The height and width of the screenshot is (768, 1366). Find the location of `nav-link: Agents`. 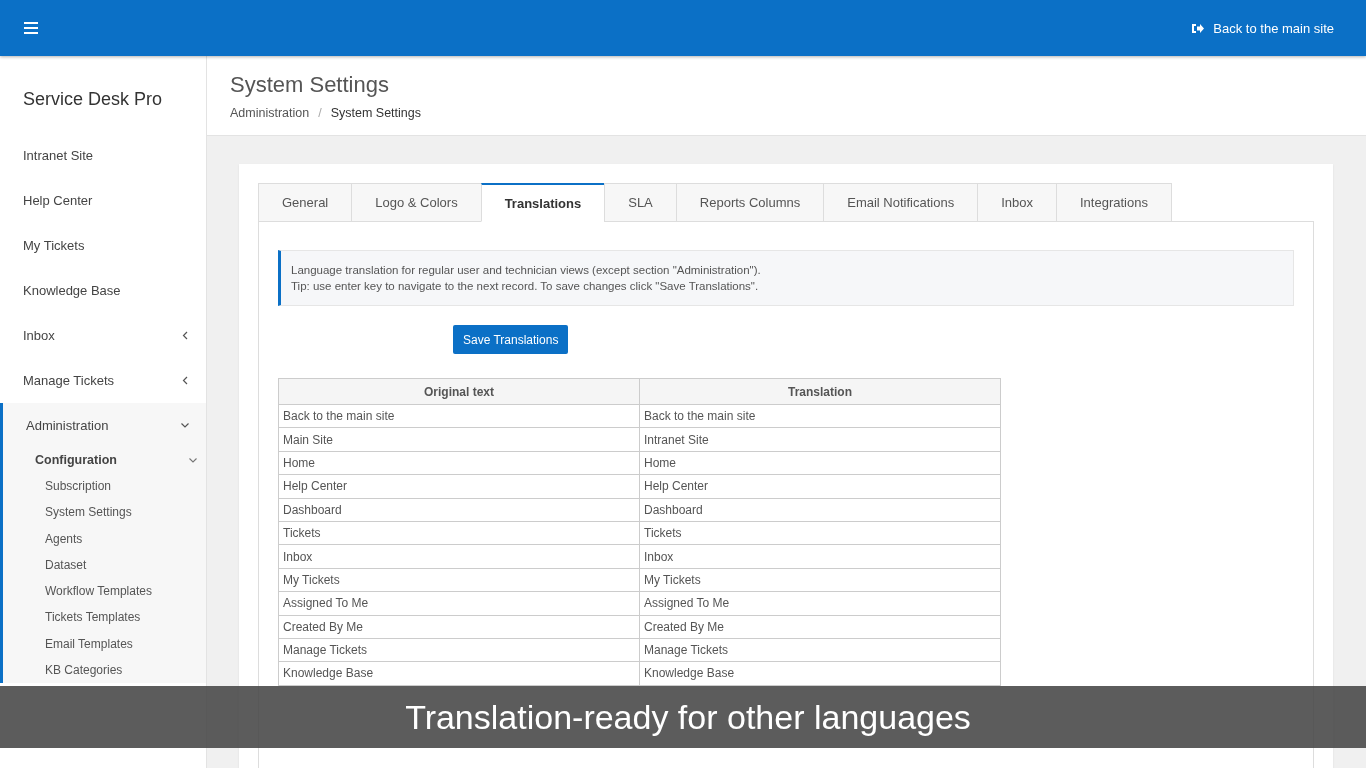

nav-link: Agents is located at coordinates (104, 538).